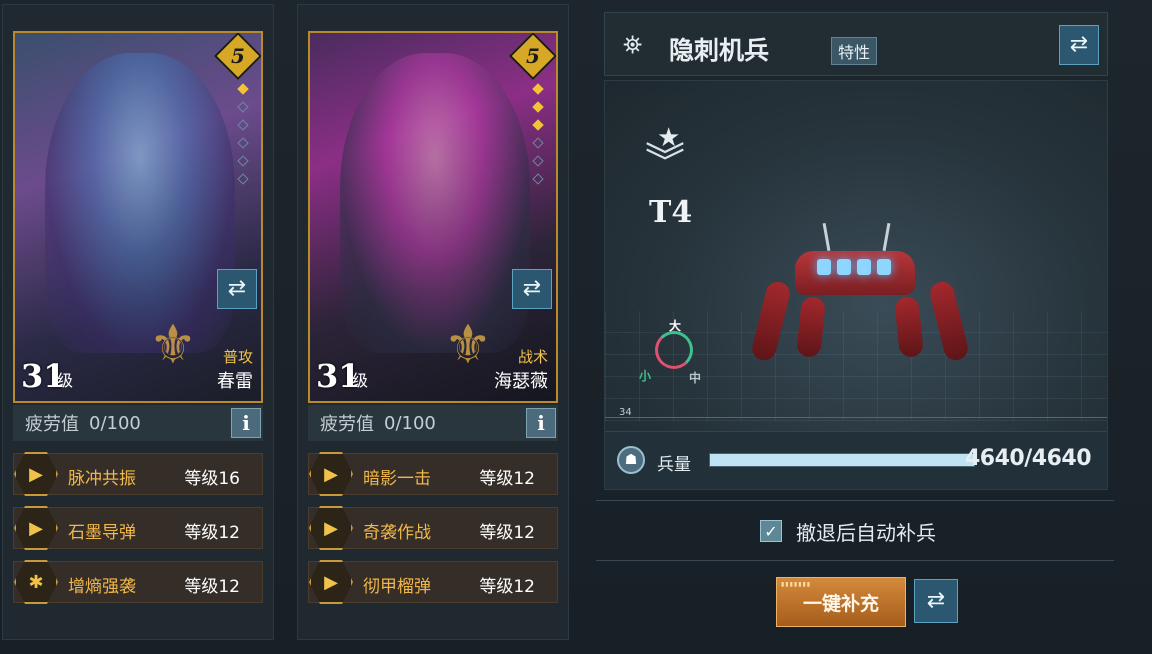  Describe the element at coordinates (674, 465) in the screenshot. I see `troop-label: 兵量` at that location.